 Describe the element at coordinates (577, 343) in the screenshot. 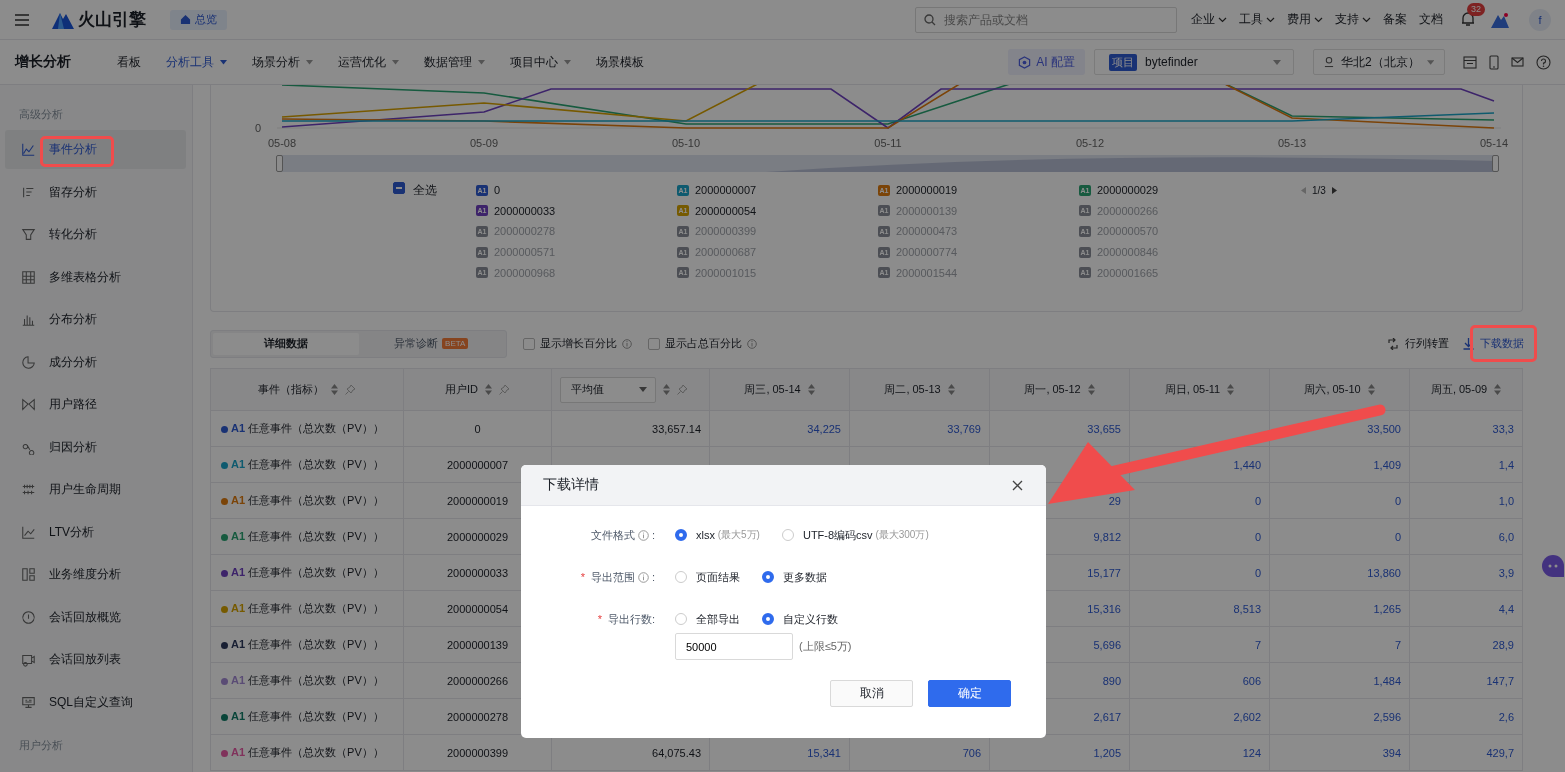

I see `option-checkbox: 显示增长百分比` at that location.